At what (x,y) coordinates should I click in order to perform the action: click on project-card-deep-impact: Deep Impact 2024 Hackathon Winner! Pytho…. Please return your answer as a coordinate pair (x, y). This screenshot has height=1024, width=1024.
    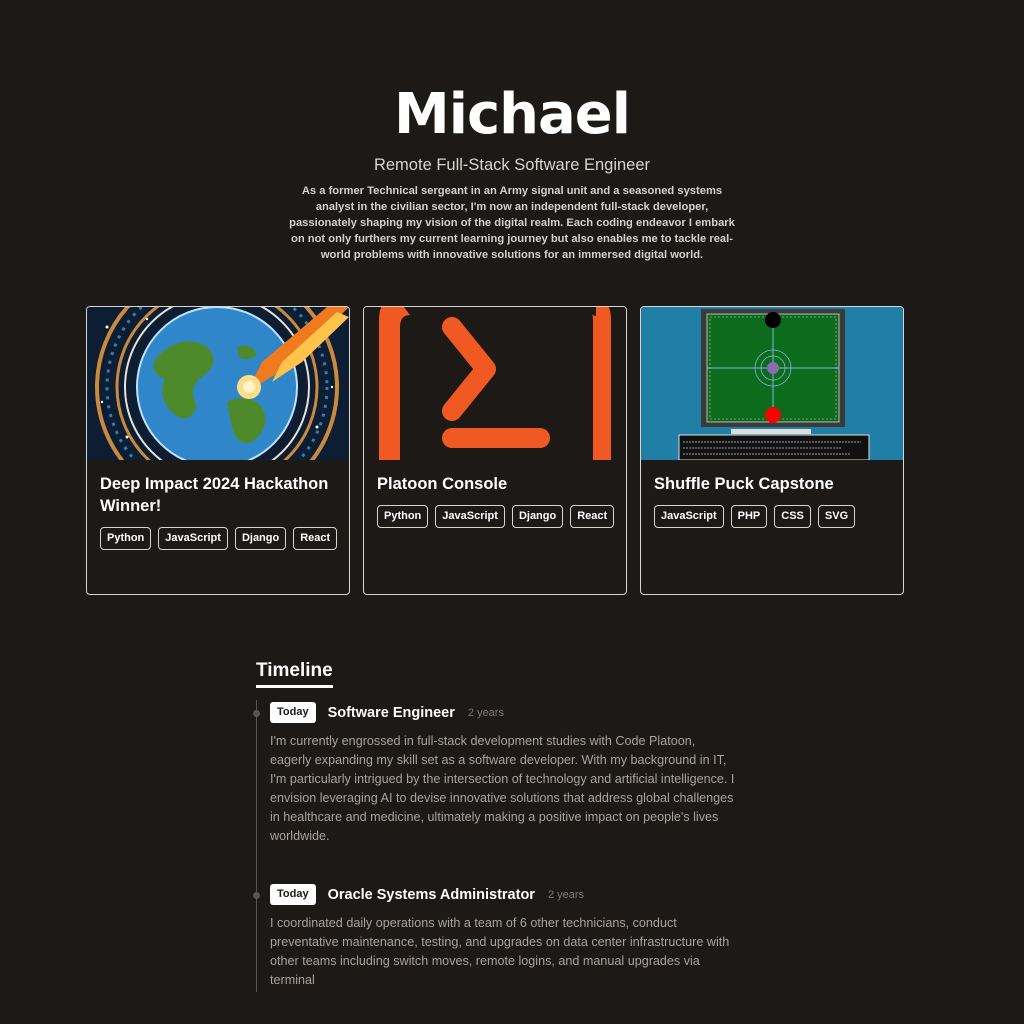
    Looking at the image, I should click on (218, 450).